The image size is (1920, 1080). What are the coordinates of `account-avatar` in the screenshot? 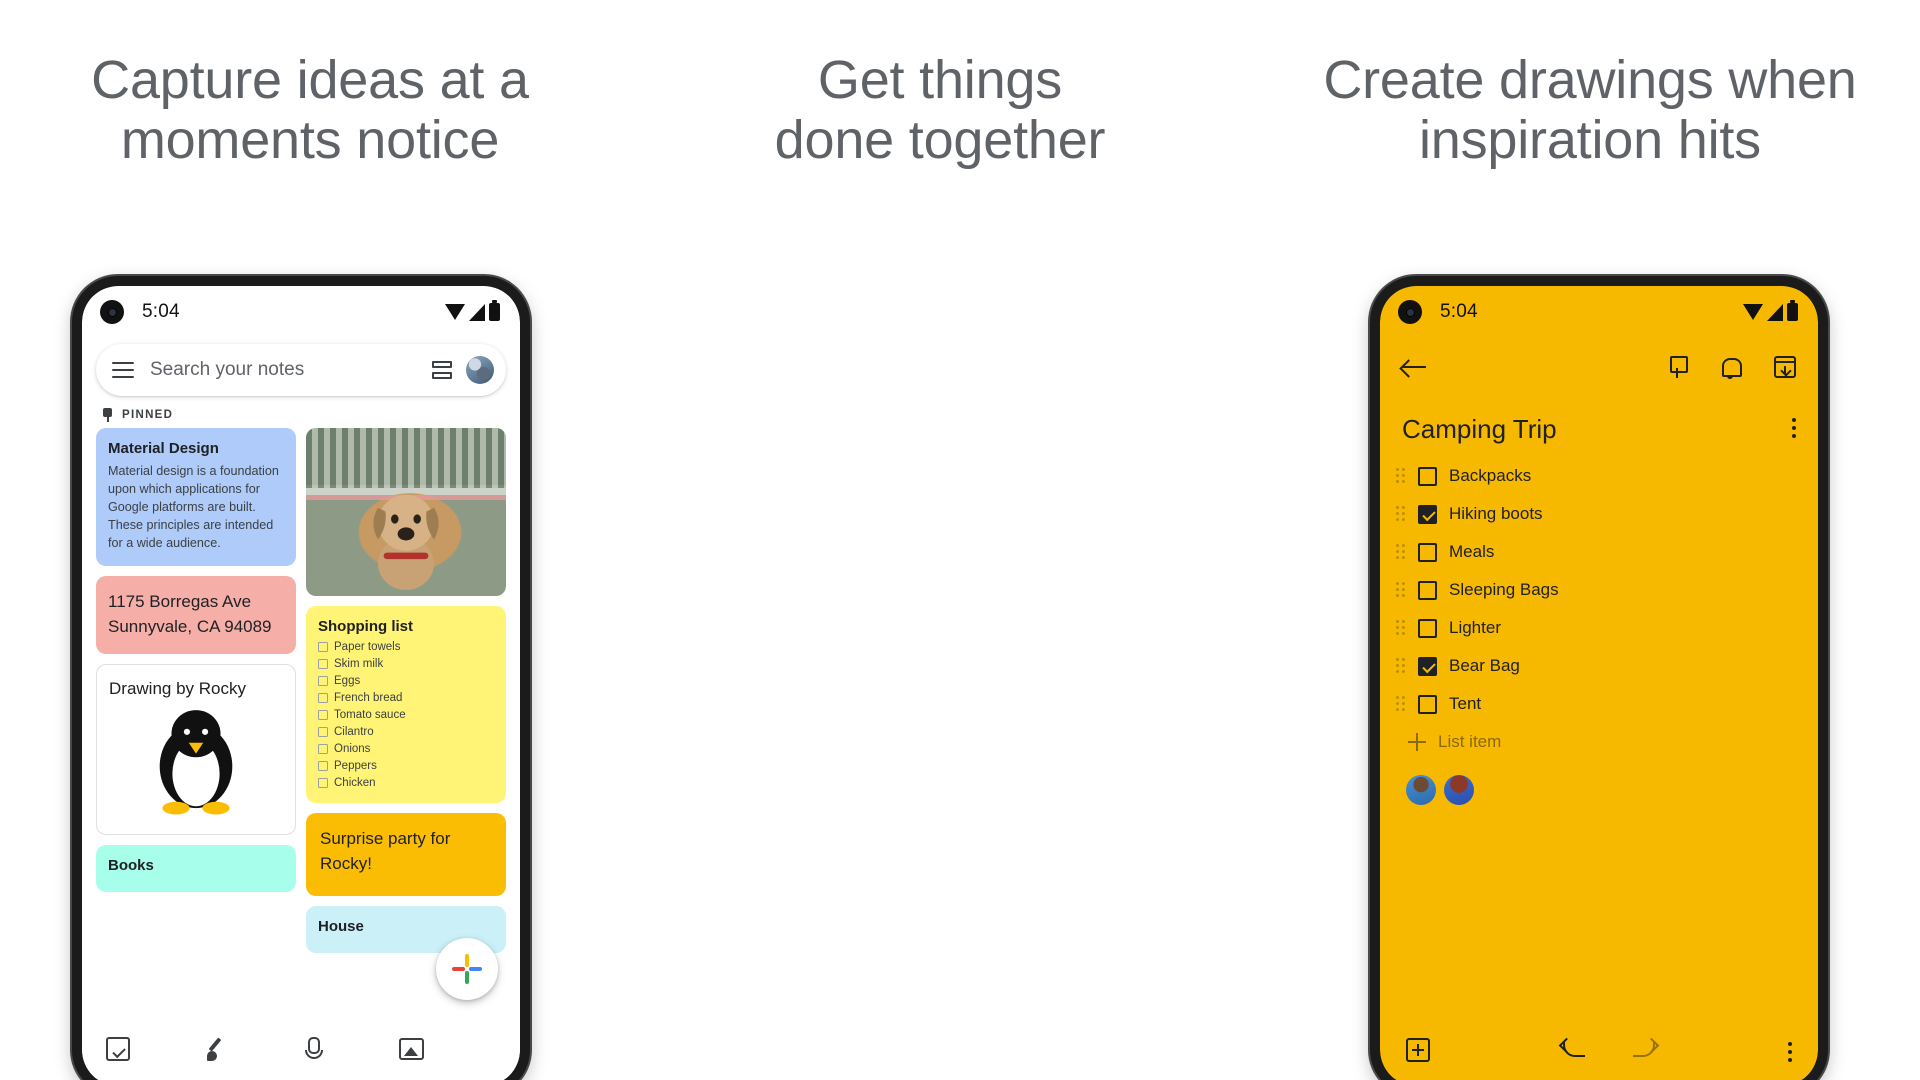 It's located at (480, 370).